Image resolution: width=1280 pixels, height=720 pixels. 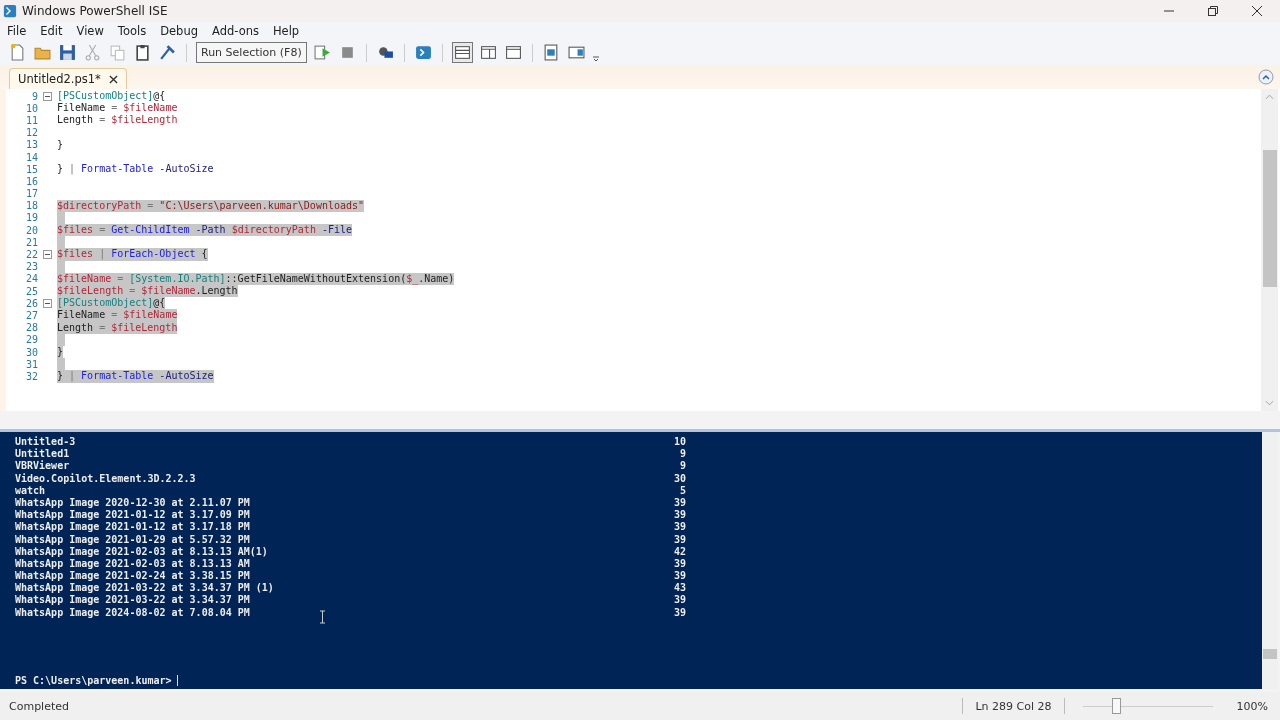 I want to click on line-number: 10, so click(x=31, y=108).